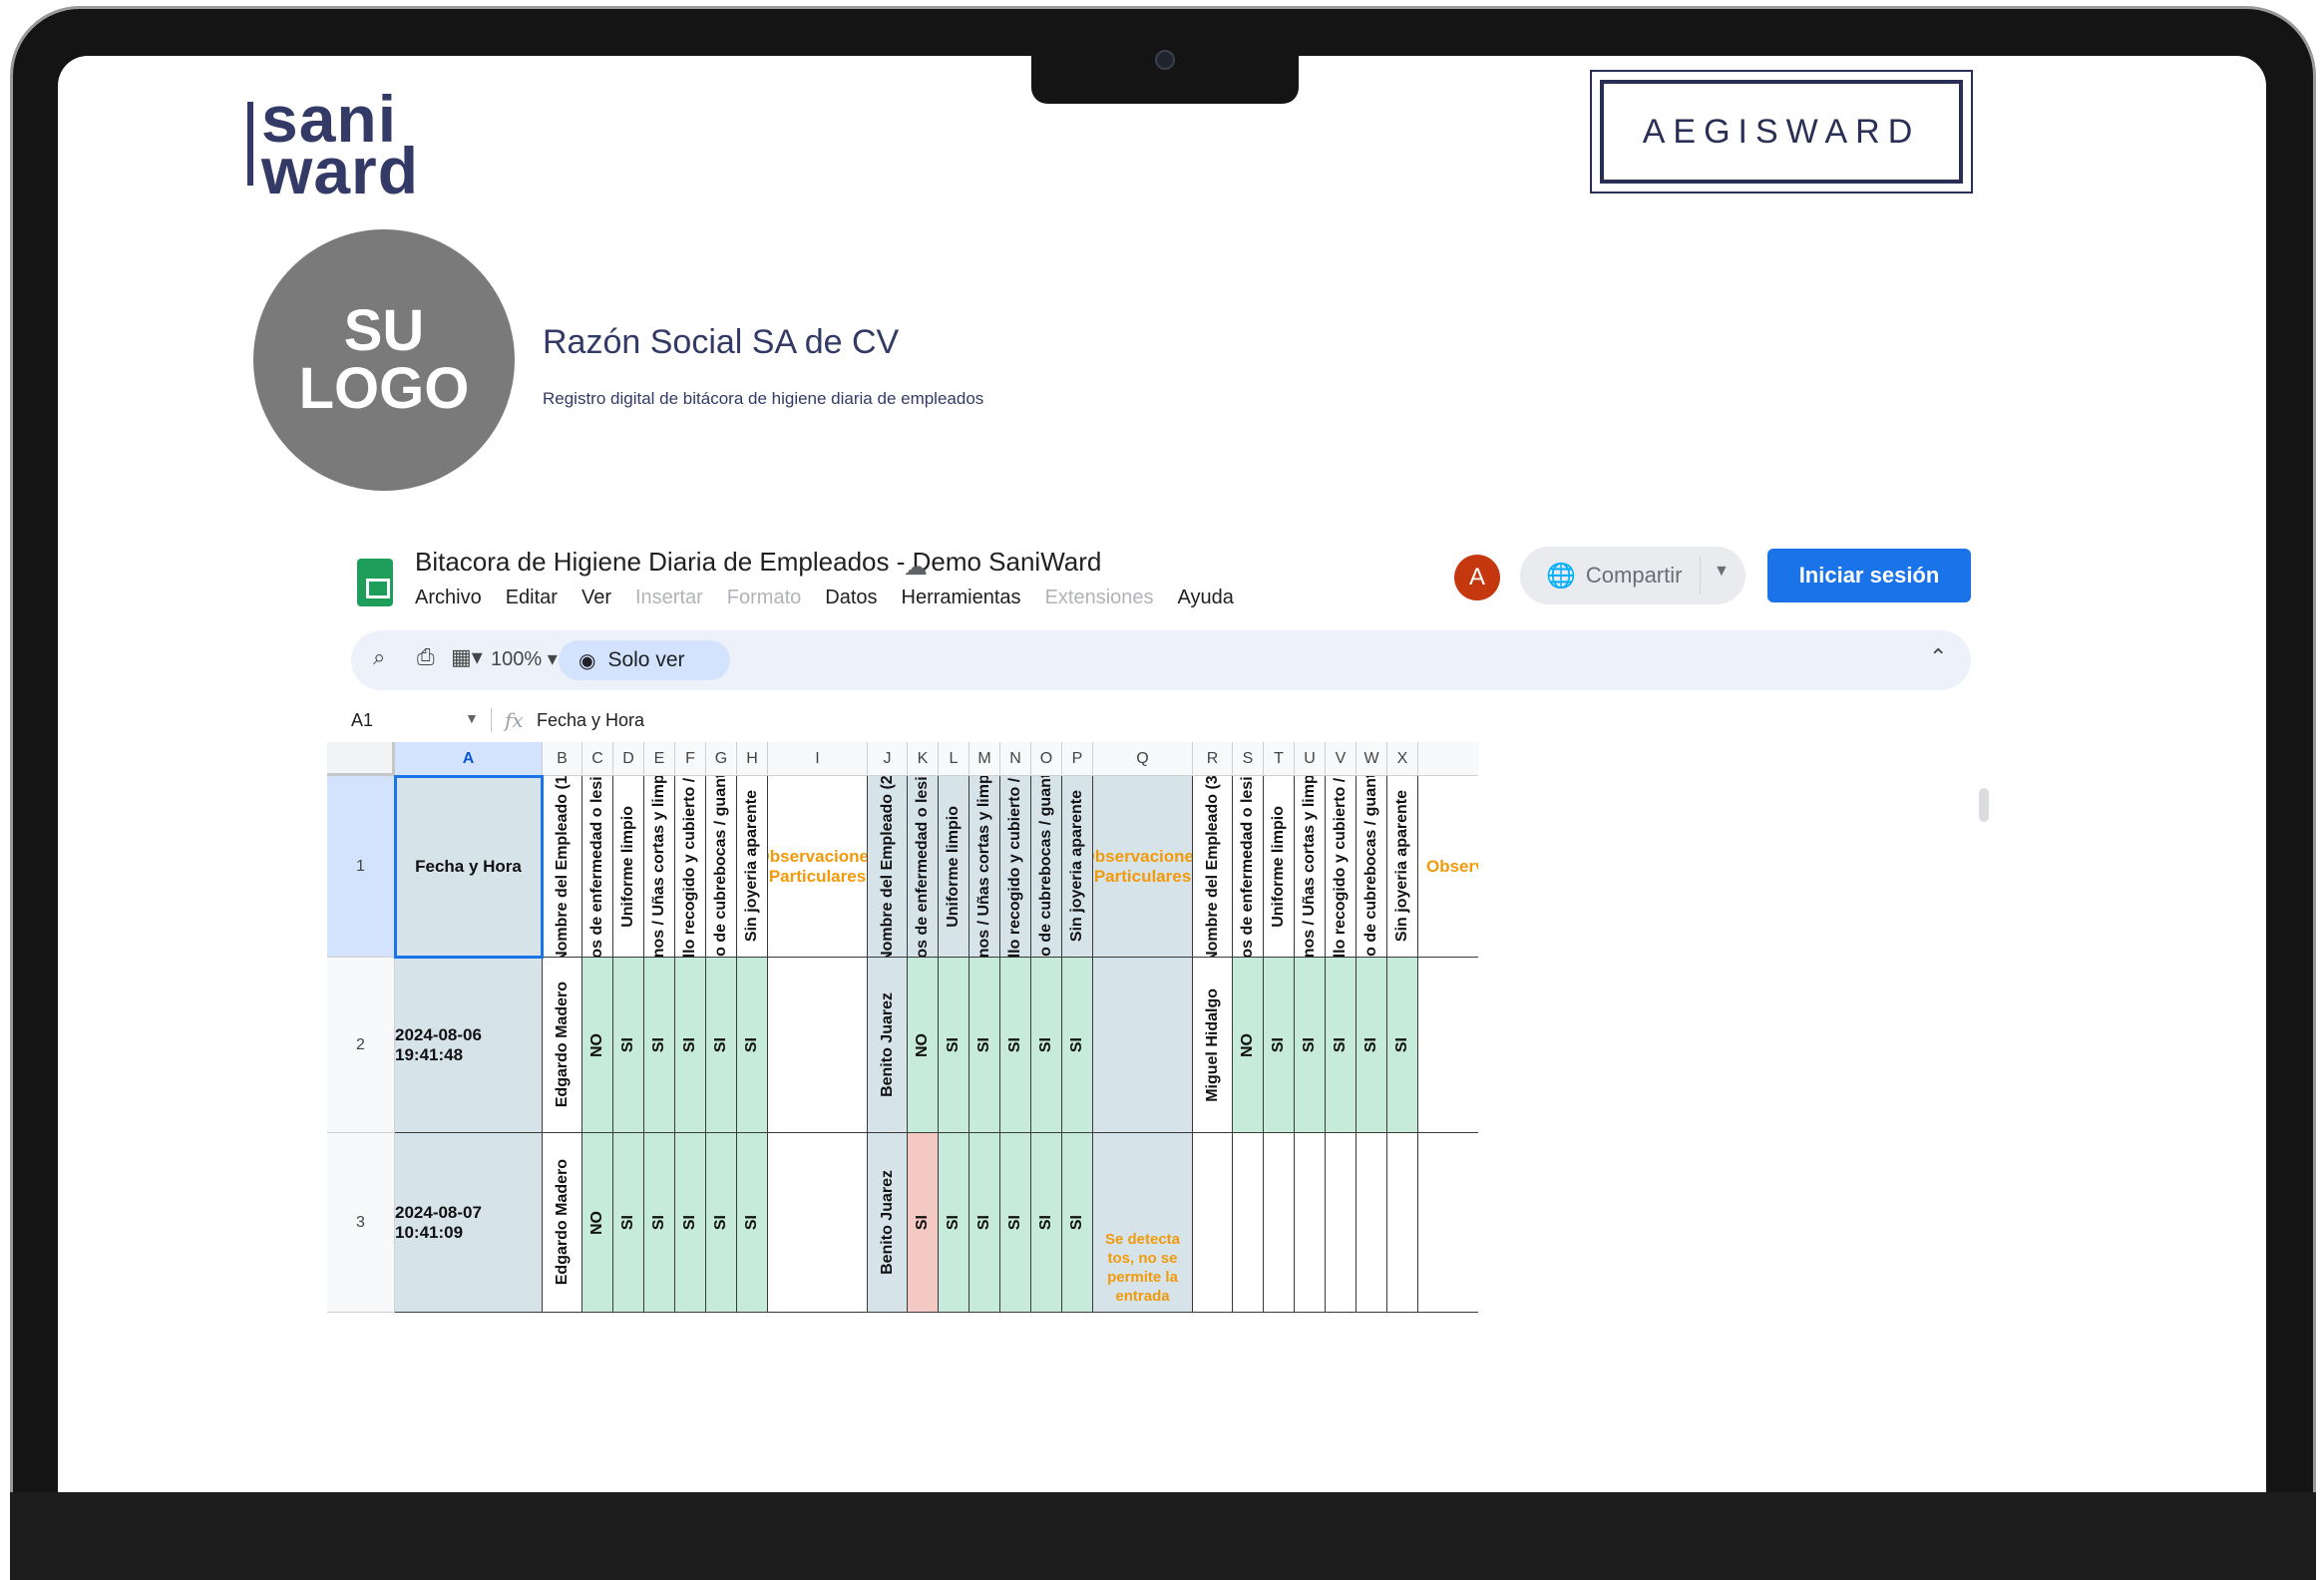  Describe the element at coordinates (469, 1046) in the screenshot. I see `timestamp-cell: 2024-08-06 19:41:48` at that location.